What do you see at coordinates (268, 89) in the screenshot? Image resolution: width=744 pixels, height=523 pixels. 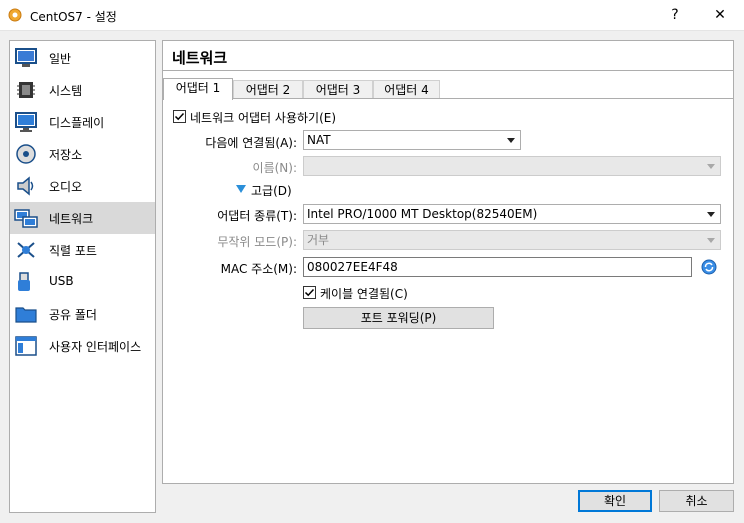 I see `tab-adapter-2: 어댑터 2` at bounding box center [268, 89].